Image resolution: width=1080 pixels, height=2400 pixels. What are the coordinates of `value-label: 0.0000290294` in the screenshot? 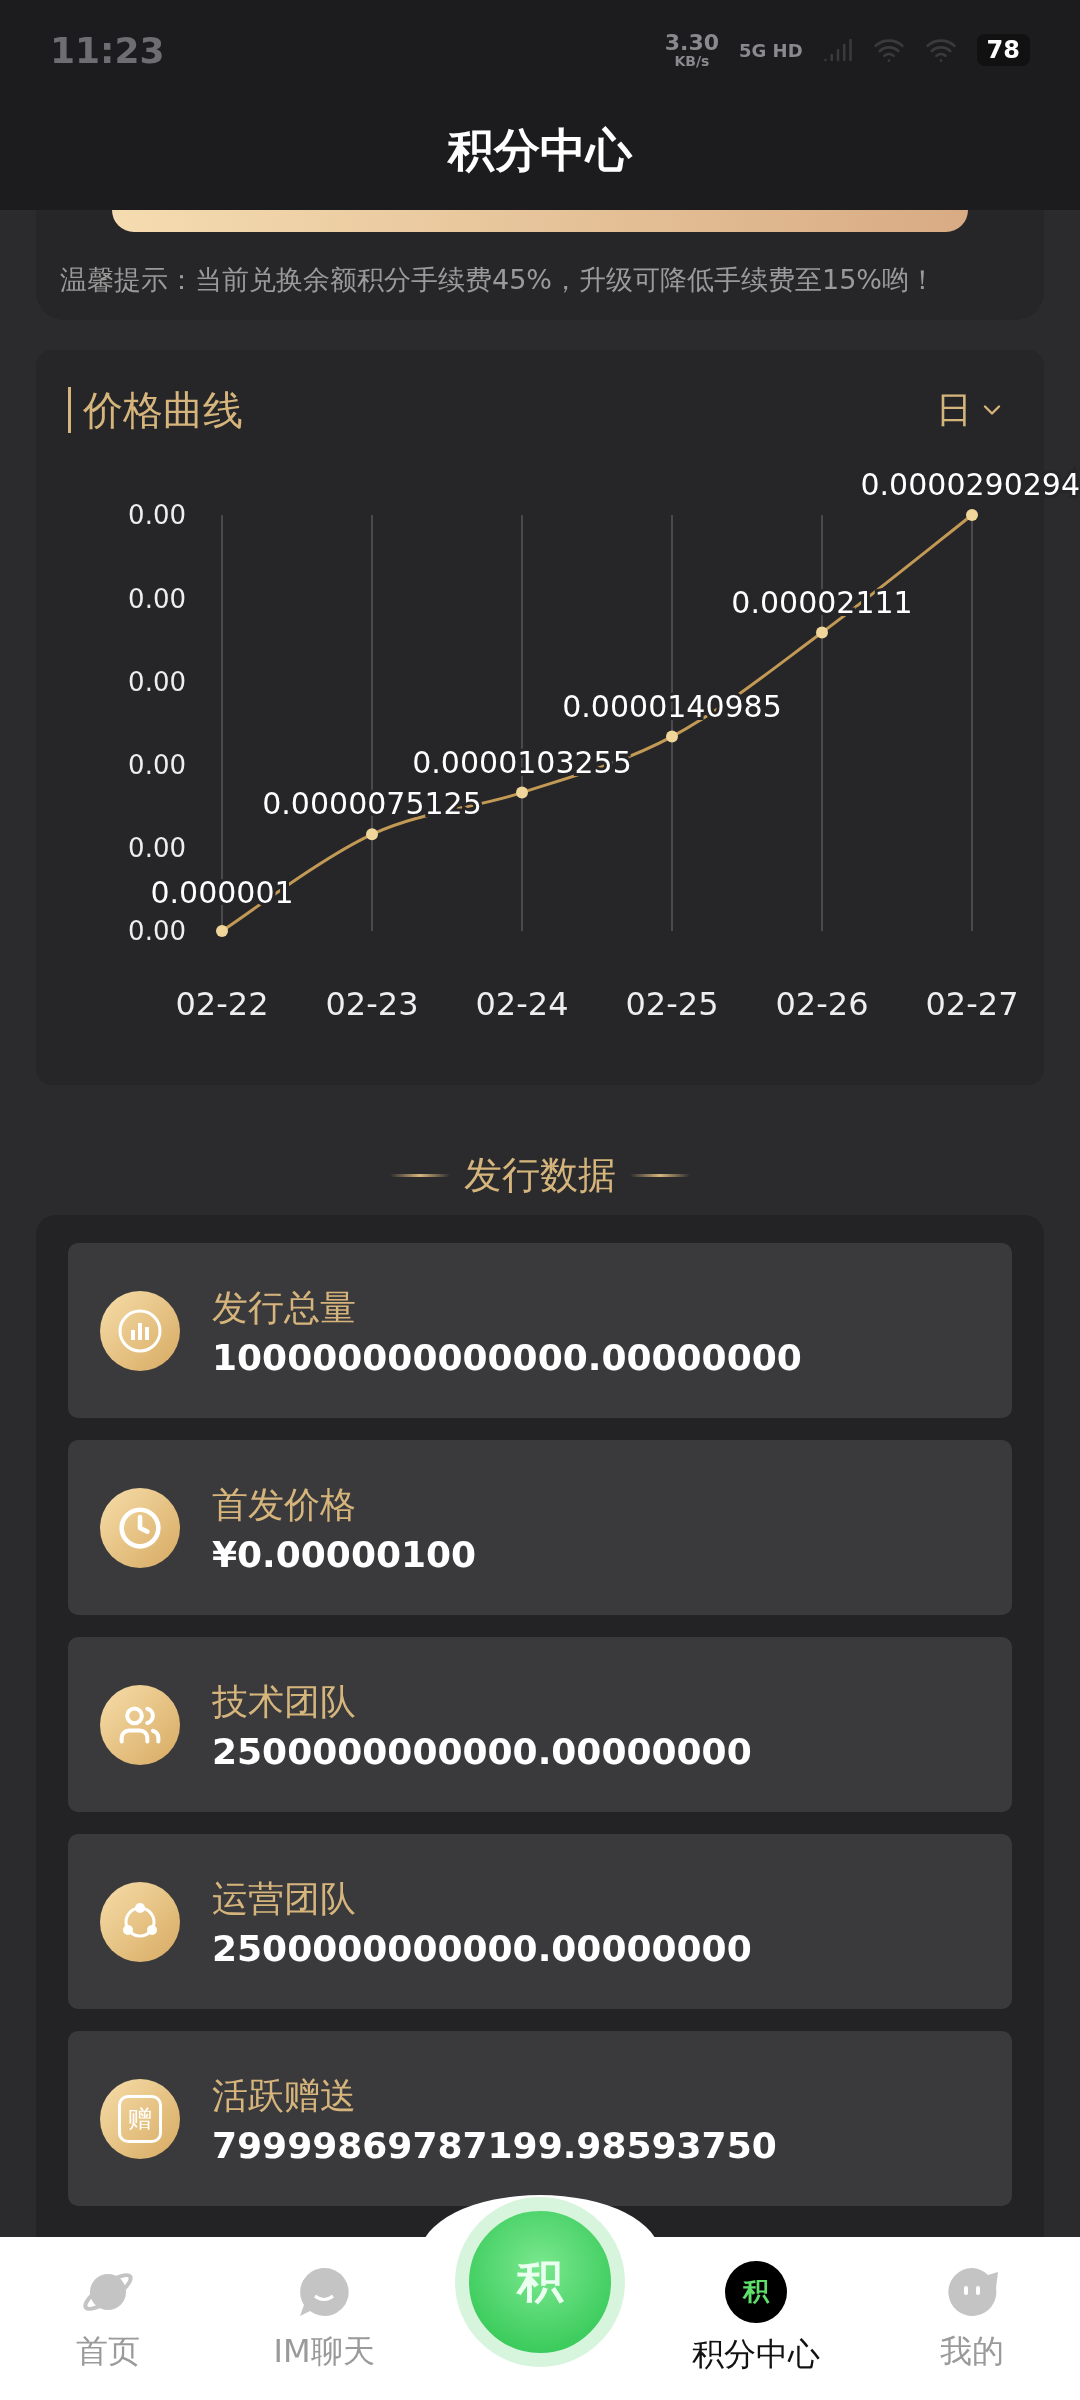 It's located at (970, 484).